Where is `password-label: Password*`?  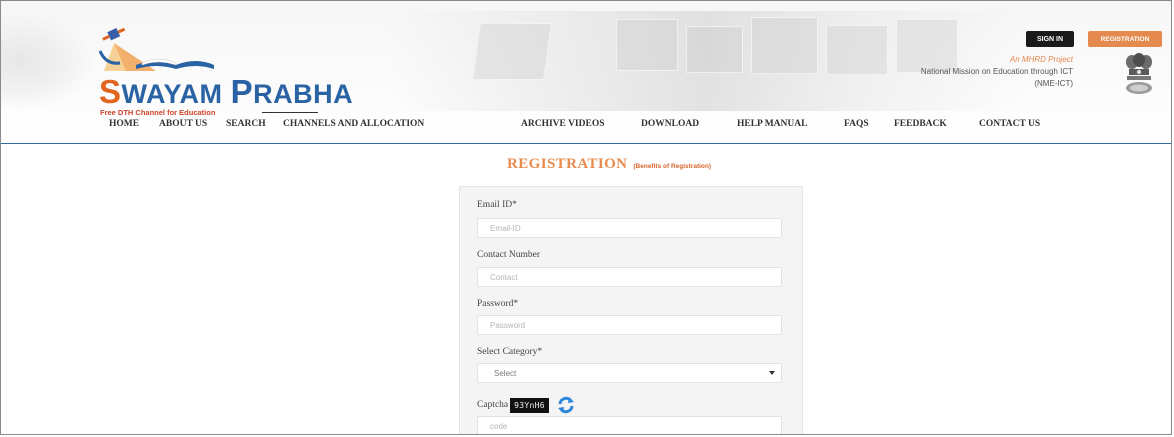
password-label: Password* is located at coordinates (498, 304).